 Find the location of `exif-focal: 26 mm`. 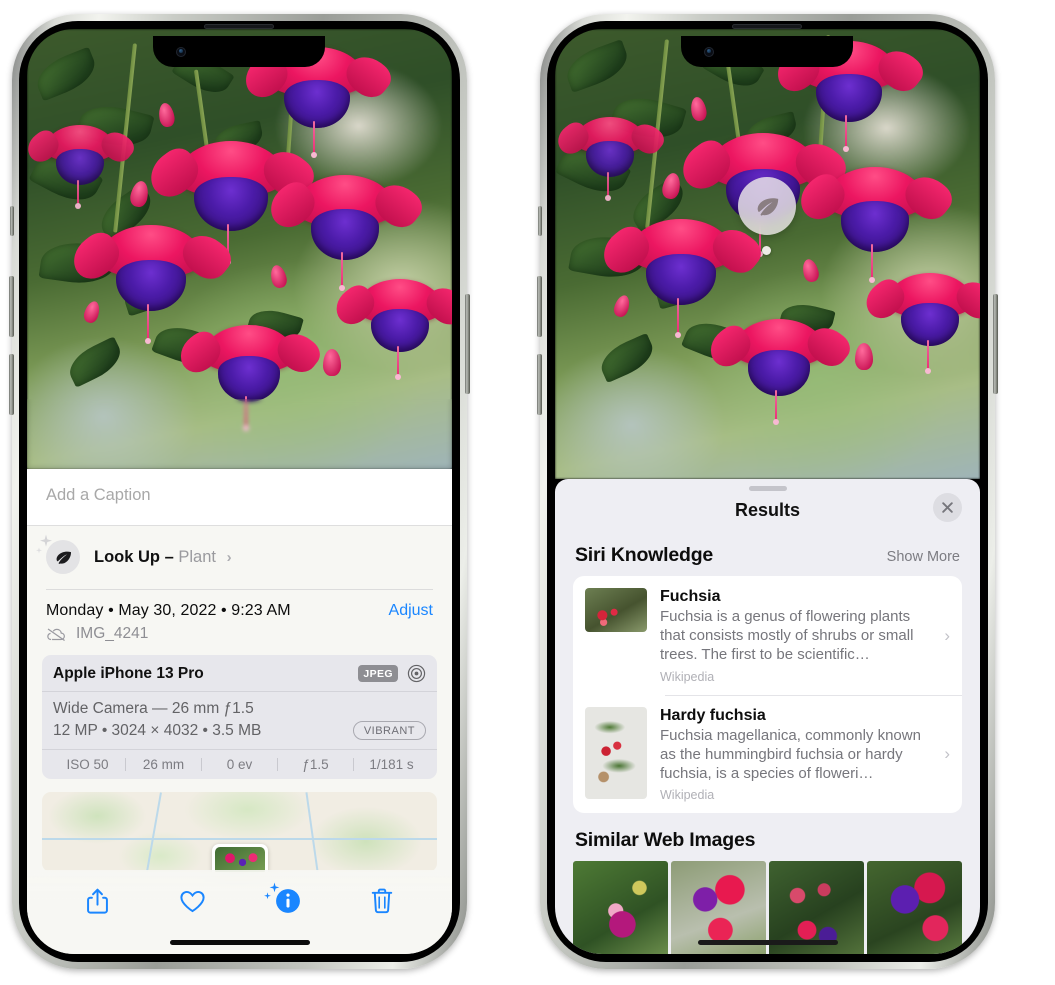

exif-focal: 26 mm is located at coordinates (163, 764).